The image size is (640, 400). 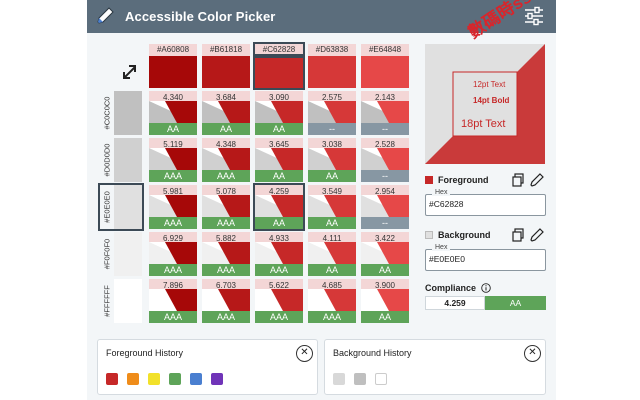 I want to click on foreground-swatch: #E64848, so click(x=385, y=66).